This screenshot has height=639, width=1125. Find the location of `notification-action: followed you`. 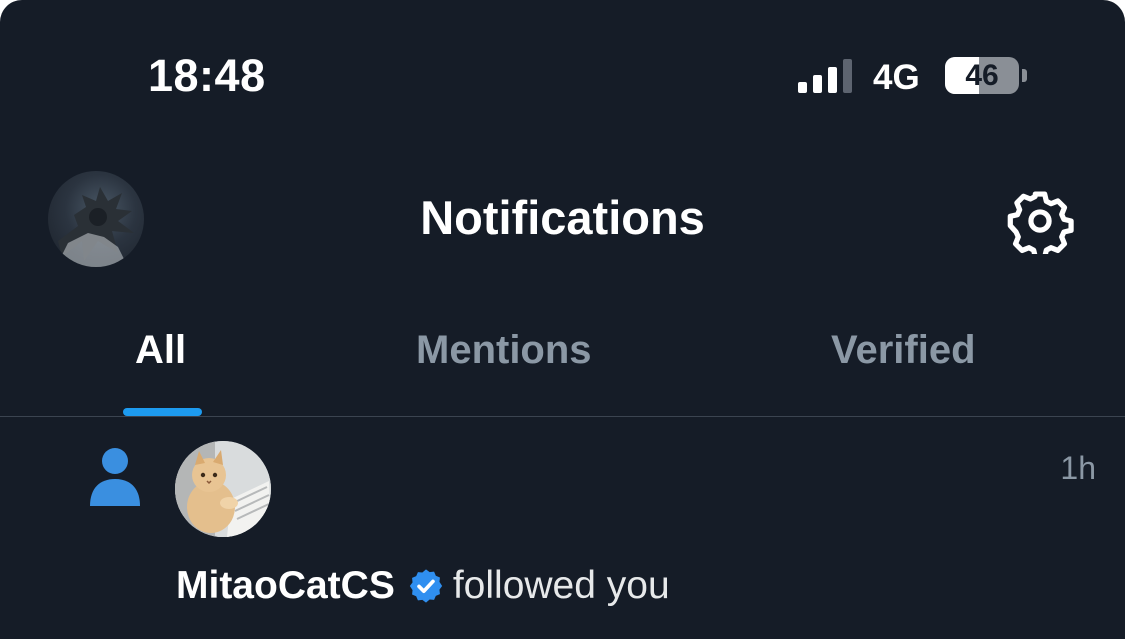

notification-action: followed you is located at coordinates (561, 585).